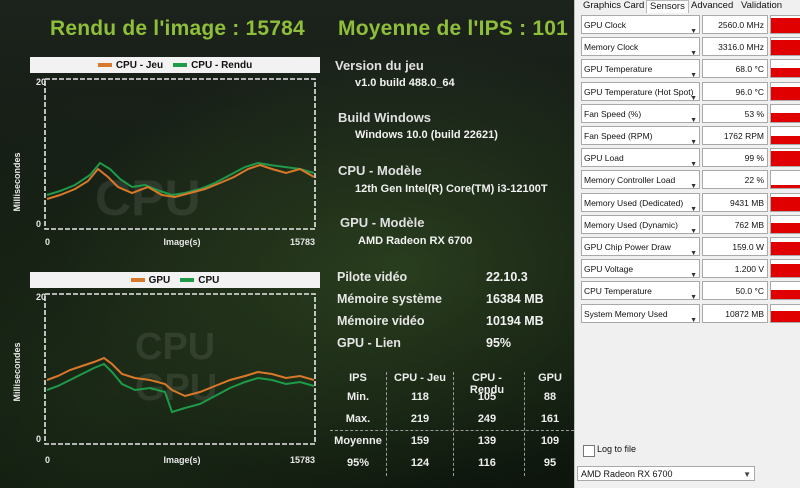  Describe the element at coordinates (613, 113) in the screenshot. I see `sensor-name: Fan Speed (%)` at that location.